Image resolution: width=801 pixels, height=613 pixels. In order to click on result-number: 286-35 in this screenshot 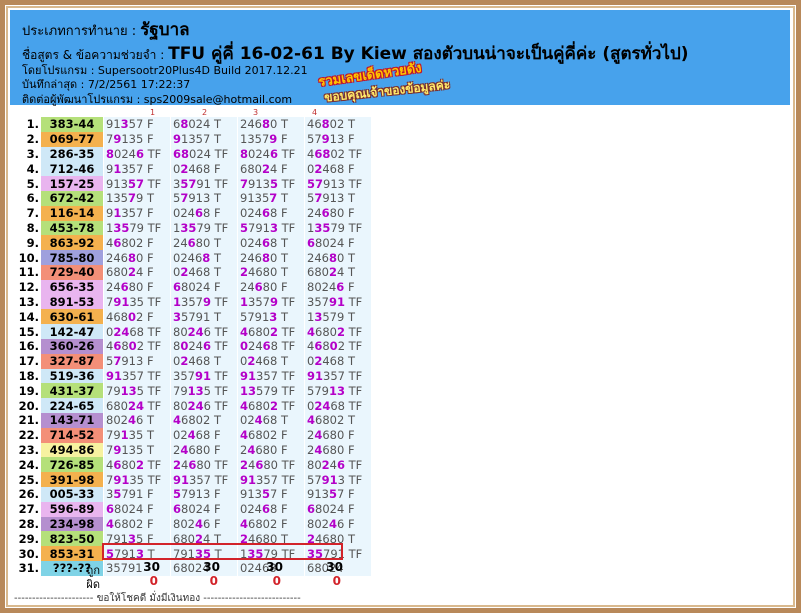, I will do `click(72, 154)`.